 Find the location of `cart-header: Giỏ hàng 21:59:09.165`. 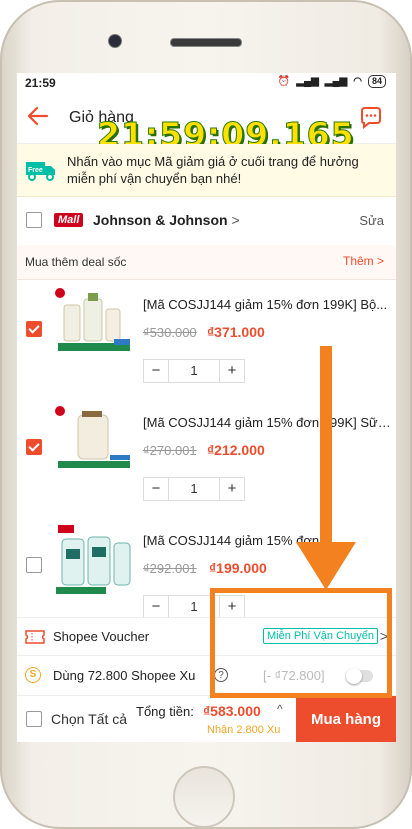

cart-header: Giỏ hàng 21:59:09.165 is located at coordinates (206, 124).